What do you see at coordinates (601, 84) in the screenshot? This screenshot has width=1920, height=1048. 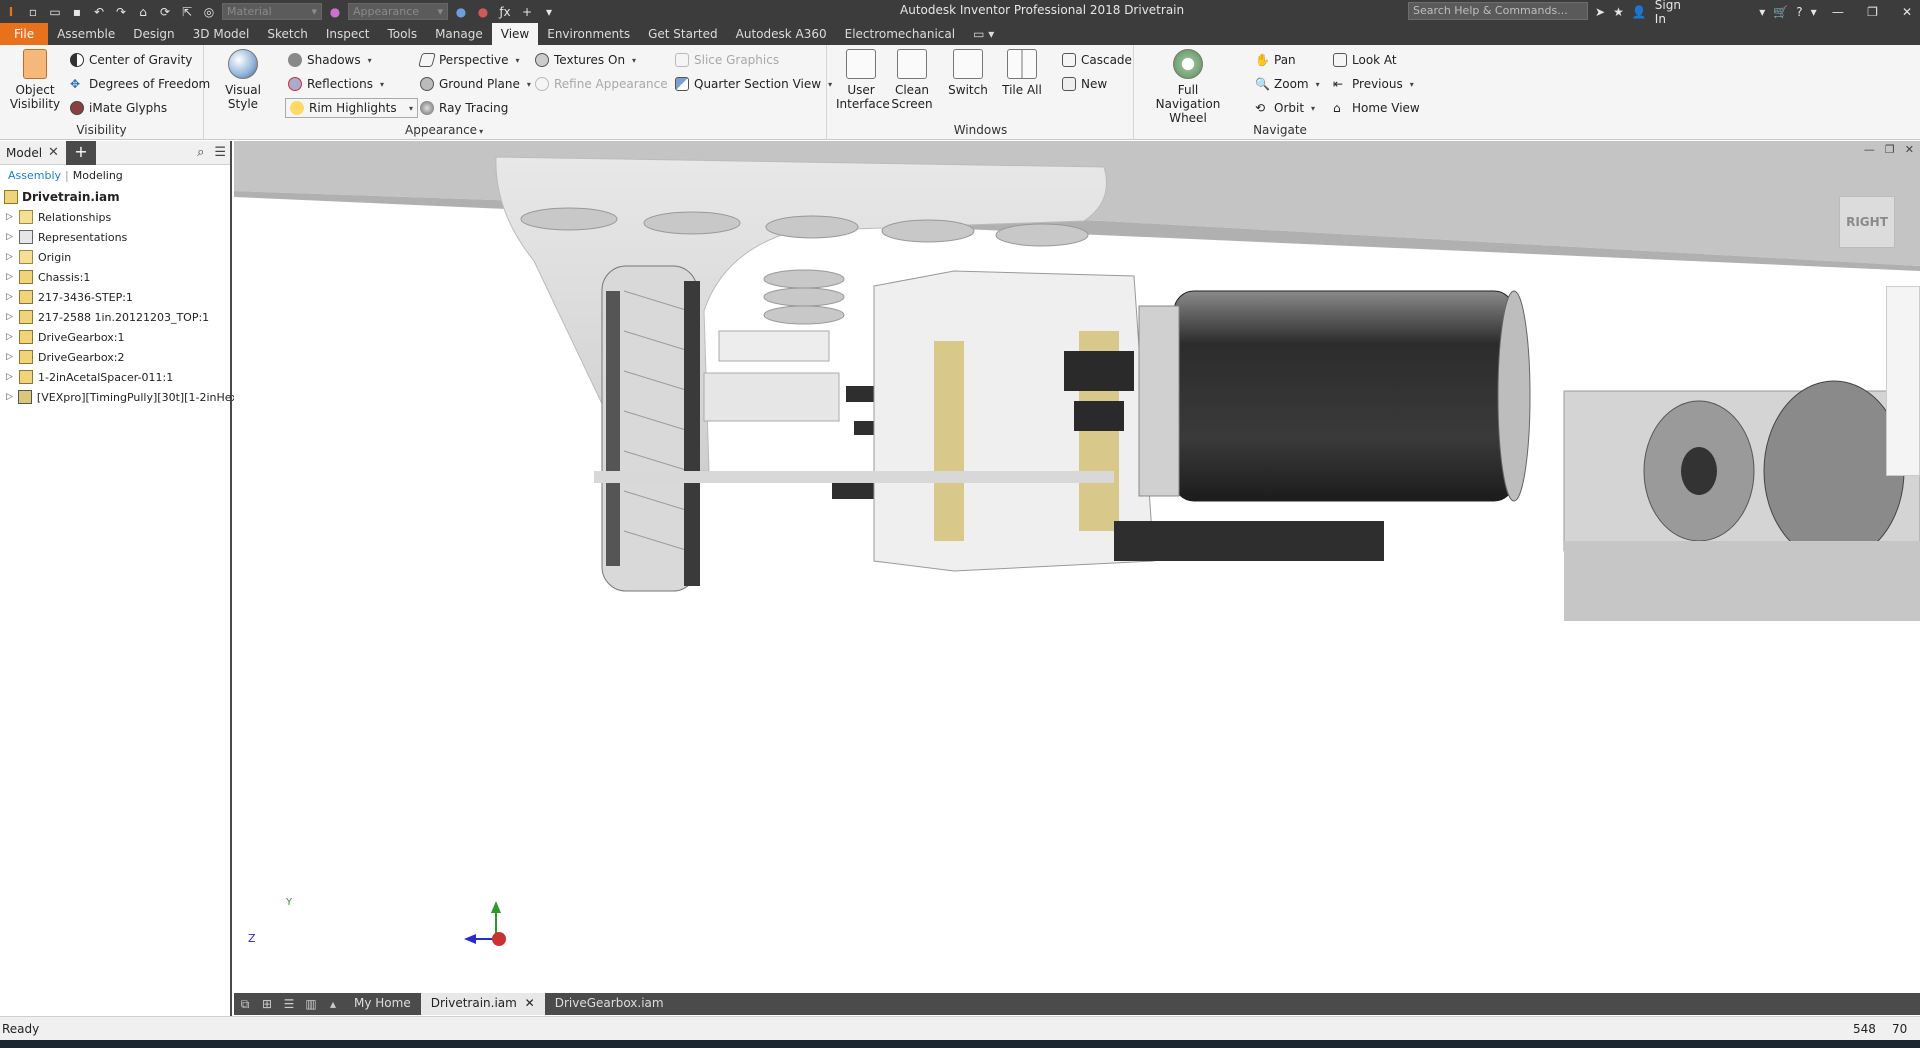 I see `refine-appearance-button: Refine Appearance` at bounding box center [601, 84].